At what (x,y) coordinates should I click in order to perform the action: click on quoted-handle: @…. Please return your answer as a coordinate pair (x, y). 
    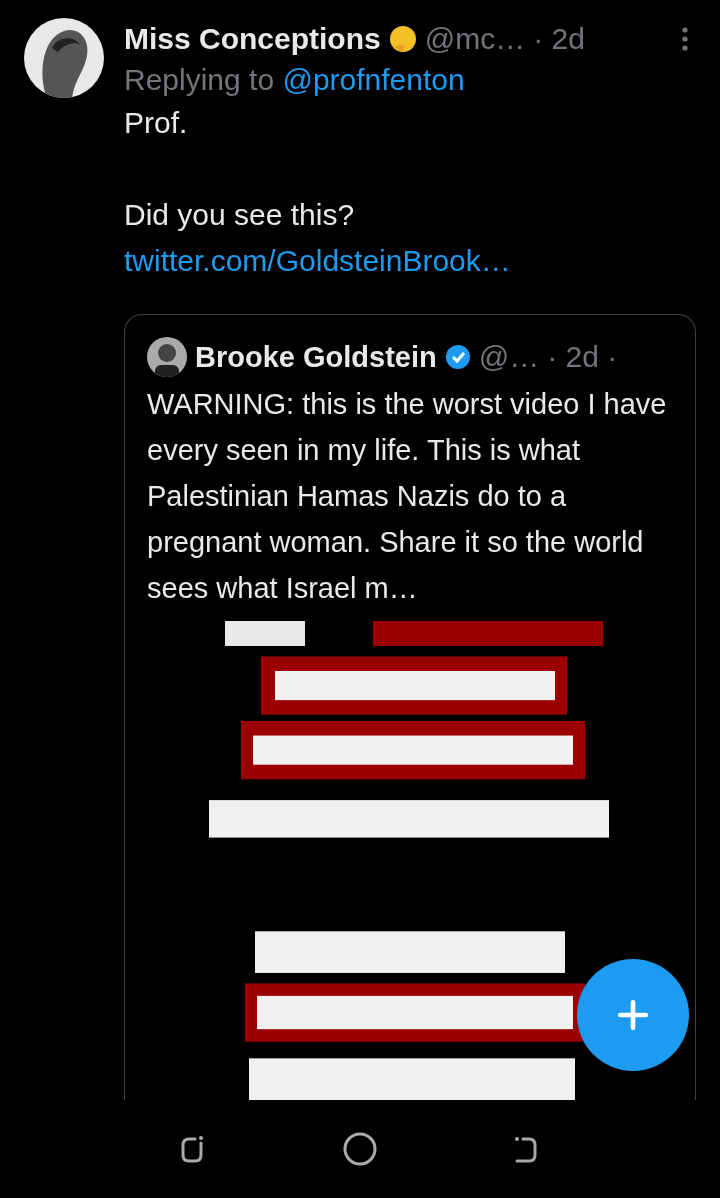
    Looking at the image, I should click on (509, 357).